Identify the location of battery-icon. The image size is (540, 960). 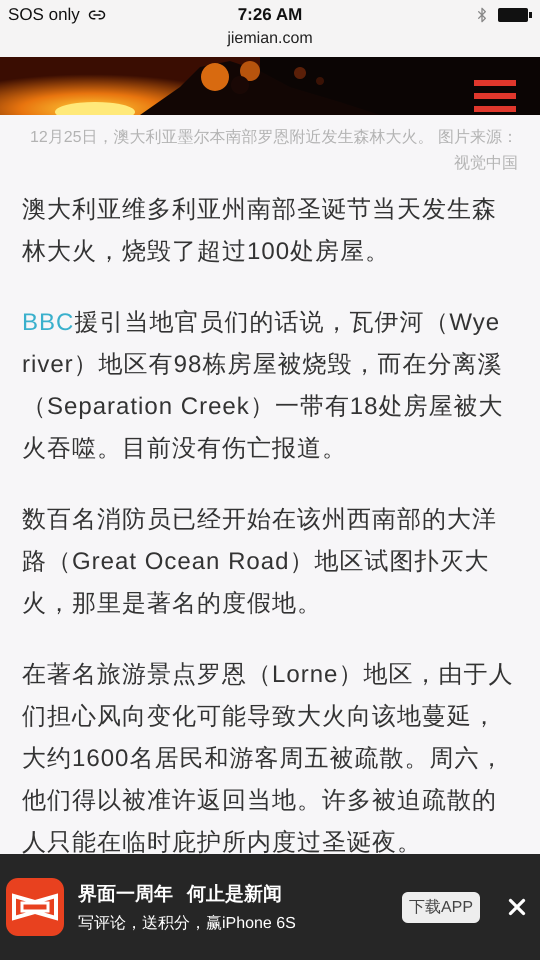
(515, 15).